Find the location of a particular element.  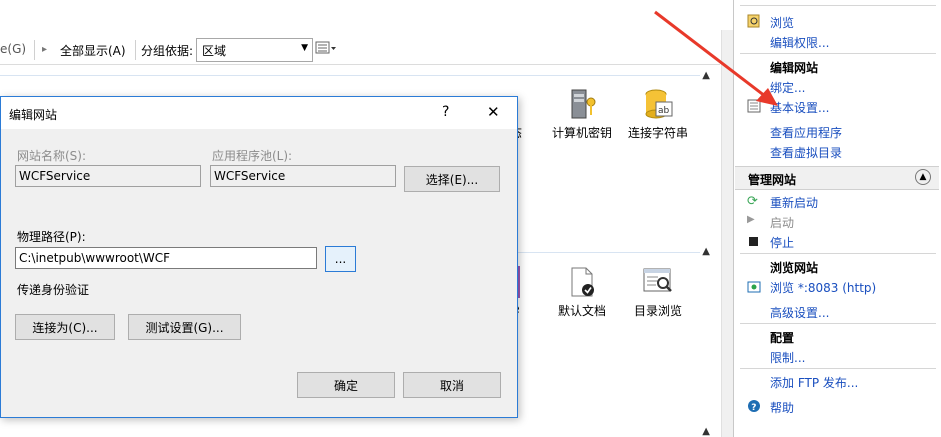

action-browse: 浏览 is located at coordinates (782, 22).